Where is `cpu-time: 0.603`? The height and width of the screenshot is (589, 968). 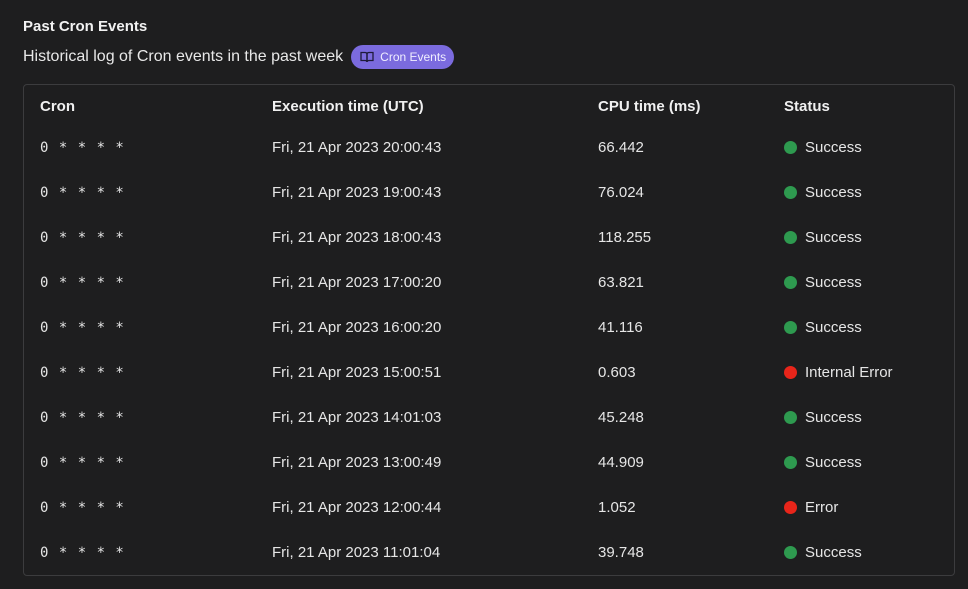 cpu-time: 0.603 is located at coordinates (617, 372).